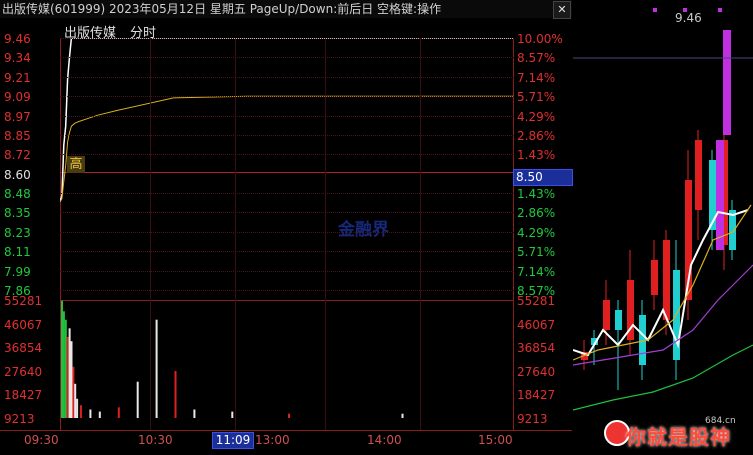  What do you see at coordinates (536, 194) in the screenshot?
I see `pct-tick-label: 1.43%` at bounding box center [536, 194].